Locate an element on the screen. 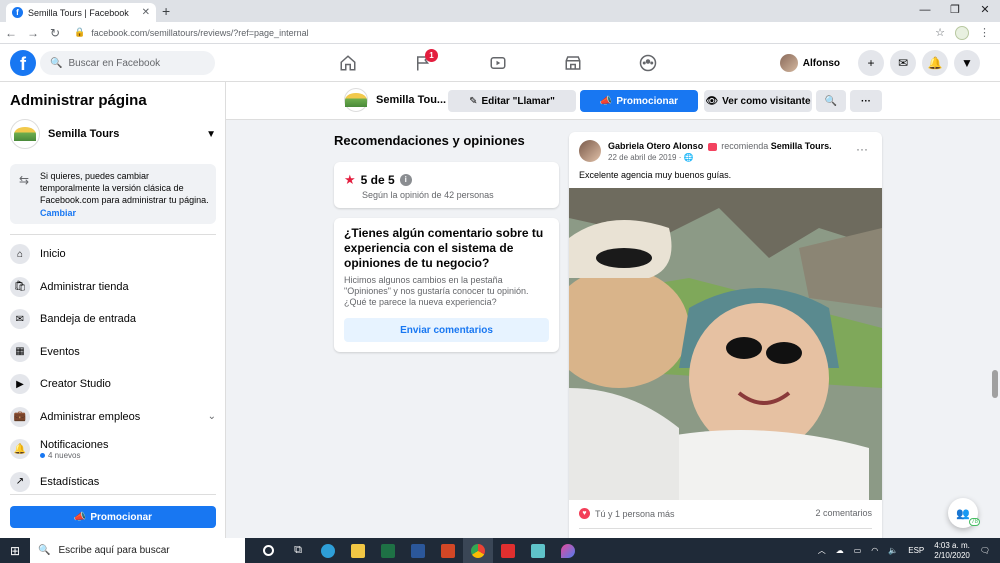  more-dots-icon: ··· is located at coordinates (866, 101).